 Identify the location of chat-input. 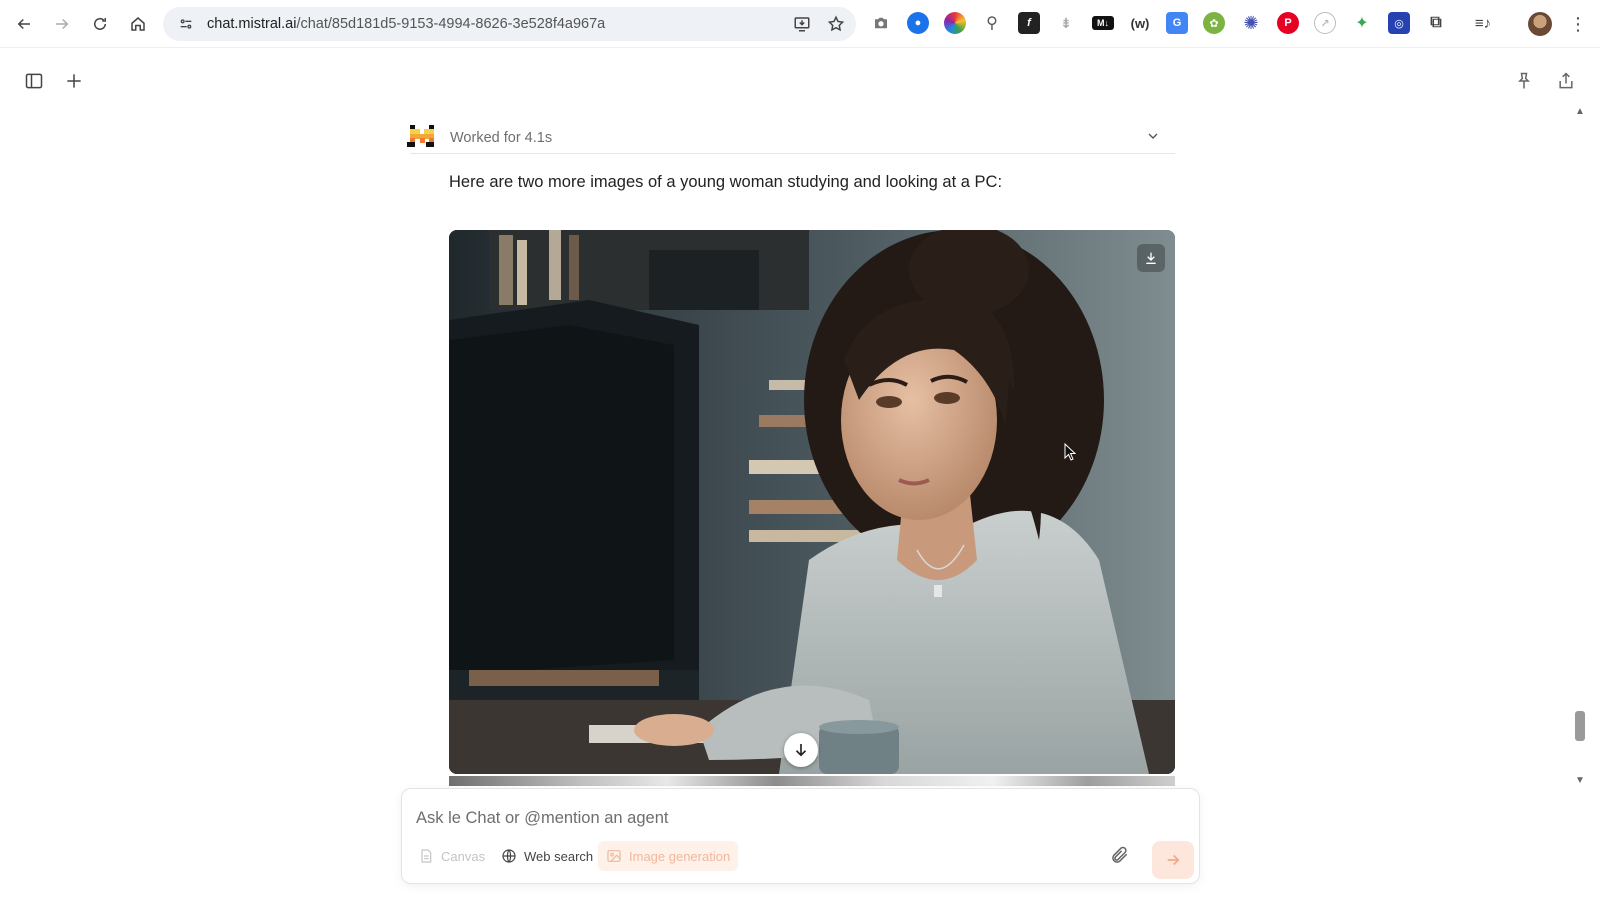
(736, 818).